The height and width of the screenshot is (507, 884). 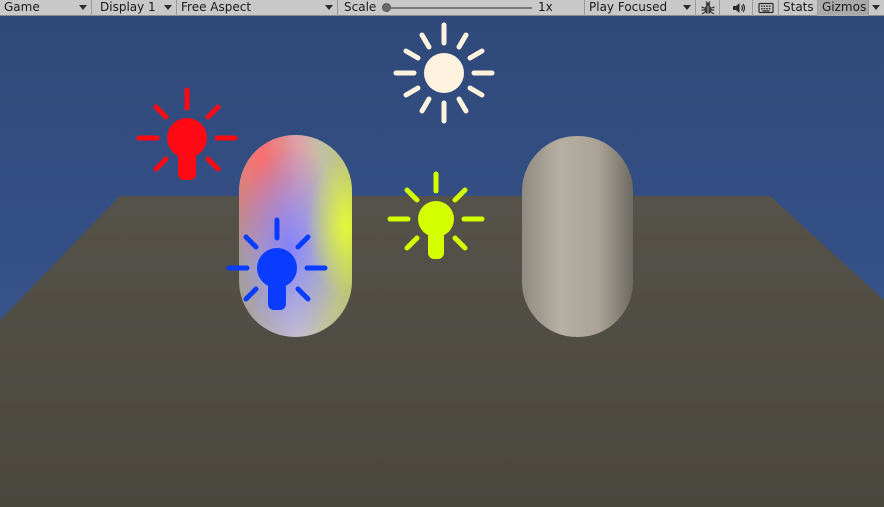 I want to click on gizmos-button: Gizmos, so click(x=843, y=8).